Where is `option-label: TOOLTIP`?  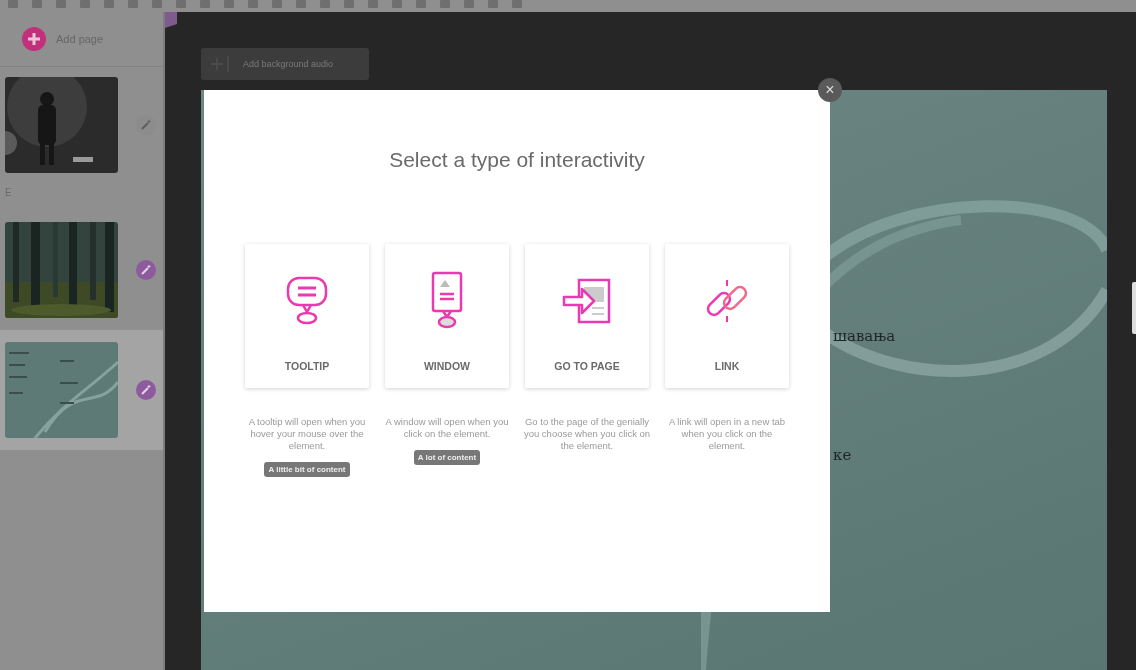 option-label: TOOLTIP is located at coordinates (307, 366).